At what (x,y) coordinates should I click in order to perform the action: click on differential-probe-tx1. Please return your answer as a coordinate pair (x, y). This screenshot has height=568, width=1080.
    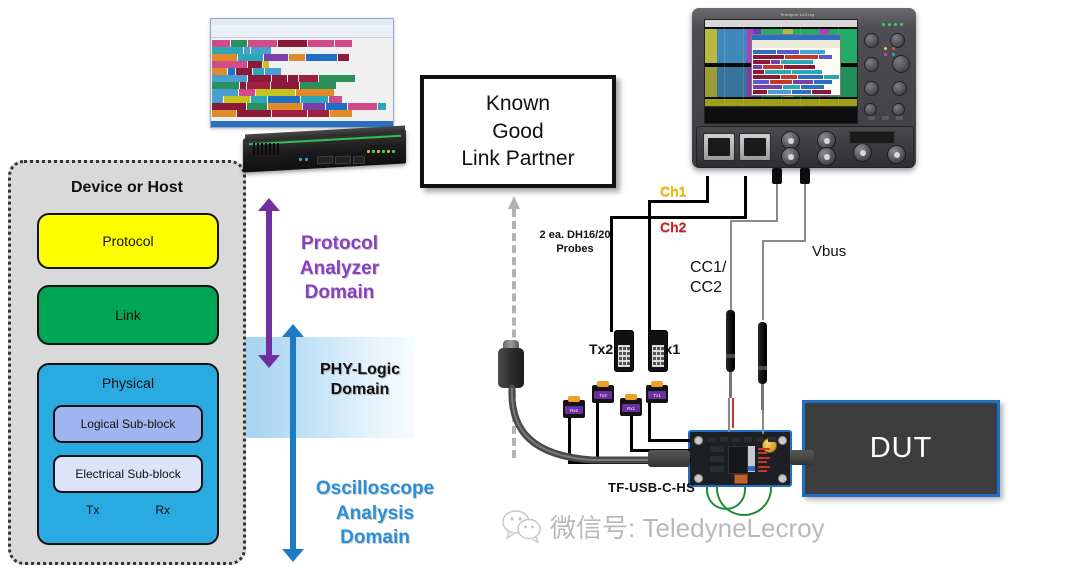
    Looking at the image, I should click on (658, 351).